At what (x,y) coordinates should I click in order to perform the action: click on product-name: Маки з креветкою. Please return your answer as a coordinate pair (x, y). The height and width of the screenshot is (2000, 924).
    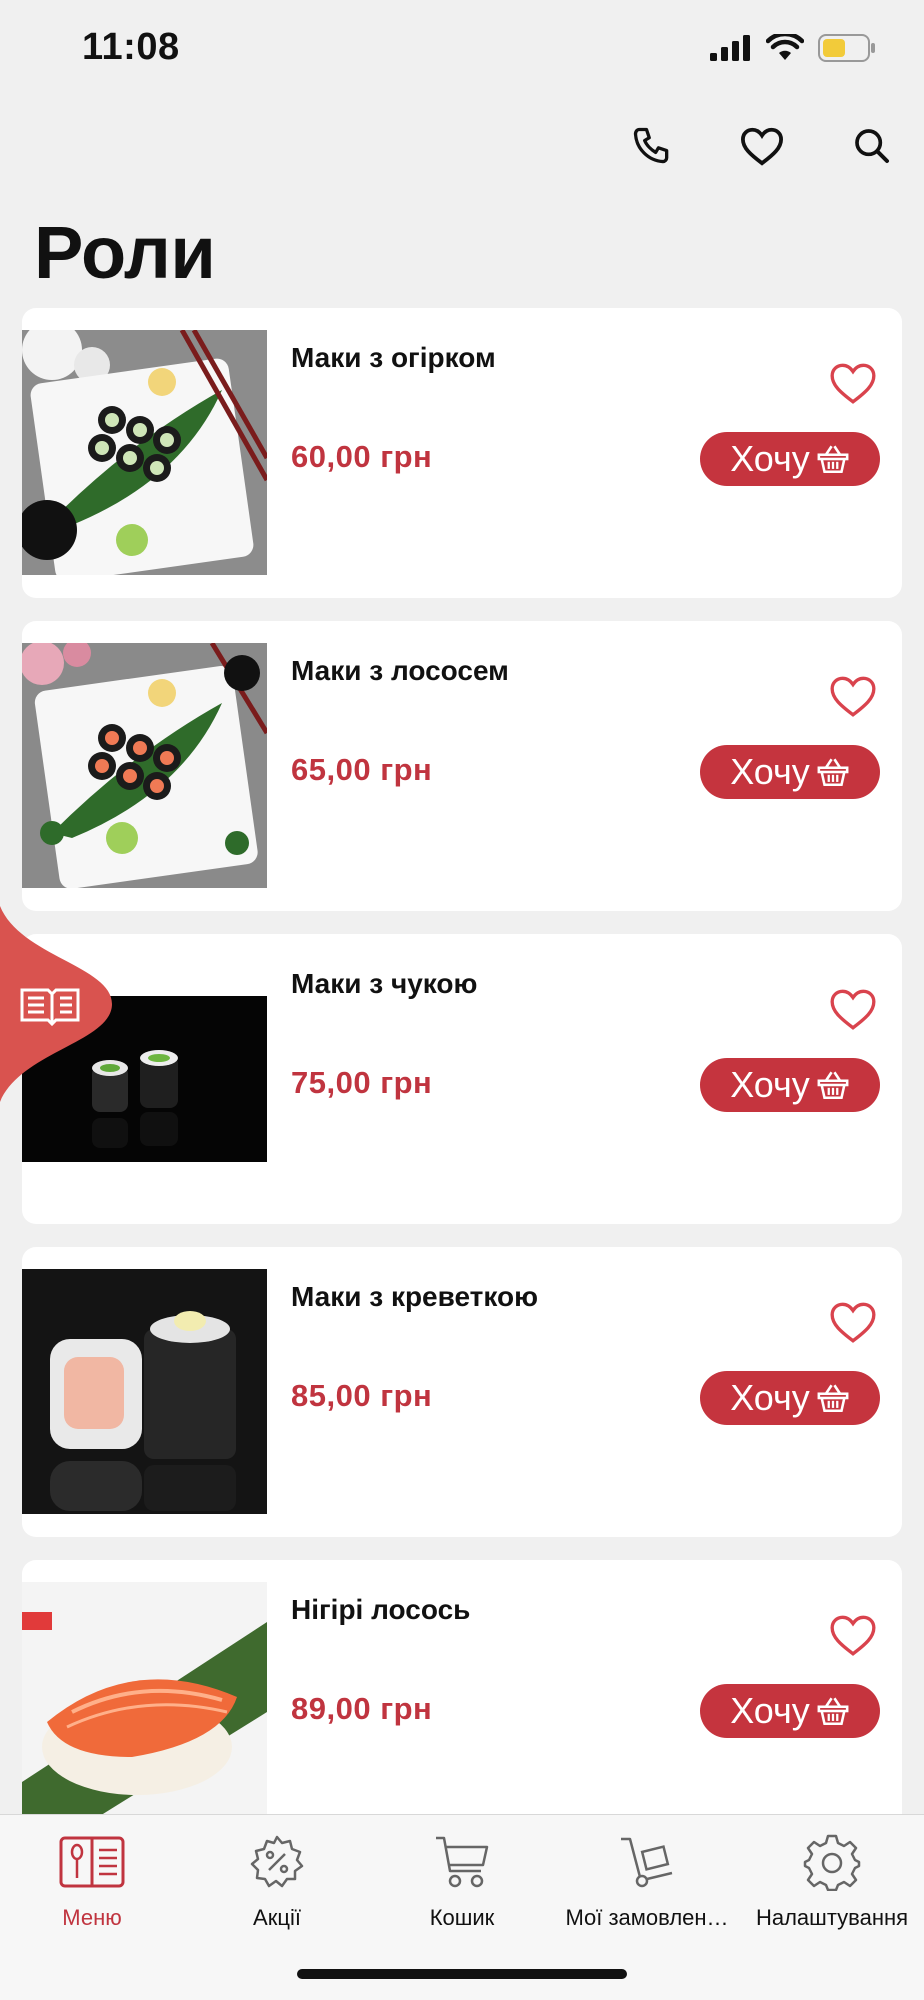
    Looking at the image, I should click on (415, 1296).